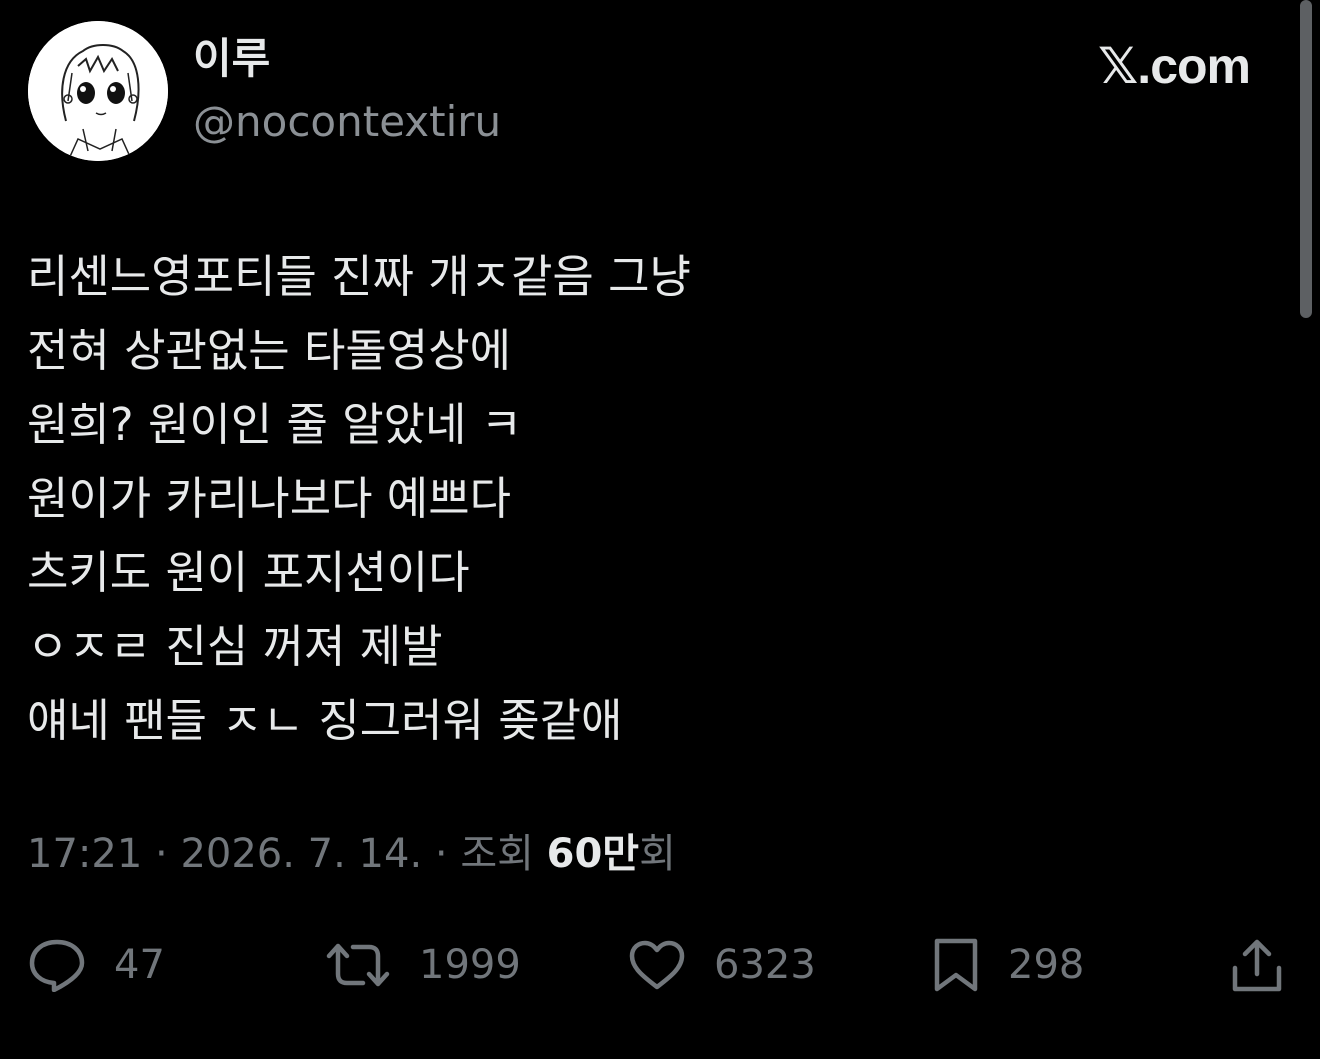 The height and width of the screenshot is (1059, 1320). What do you see at coordinates (248, 572) in the screenshot?
I see `tweet-line: 츠키도 원이 포지션이다` at bounding box center [248, 572].